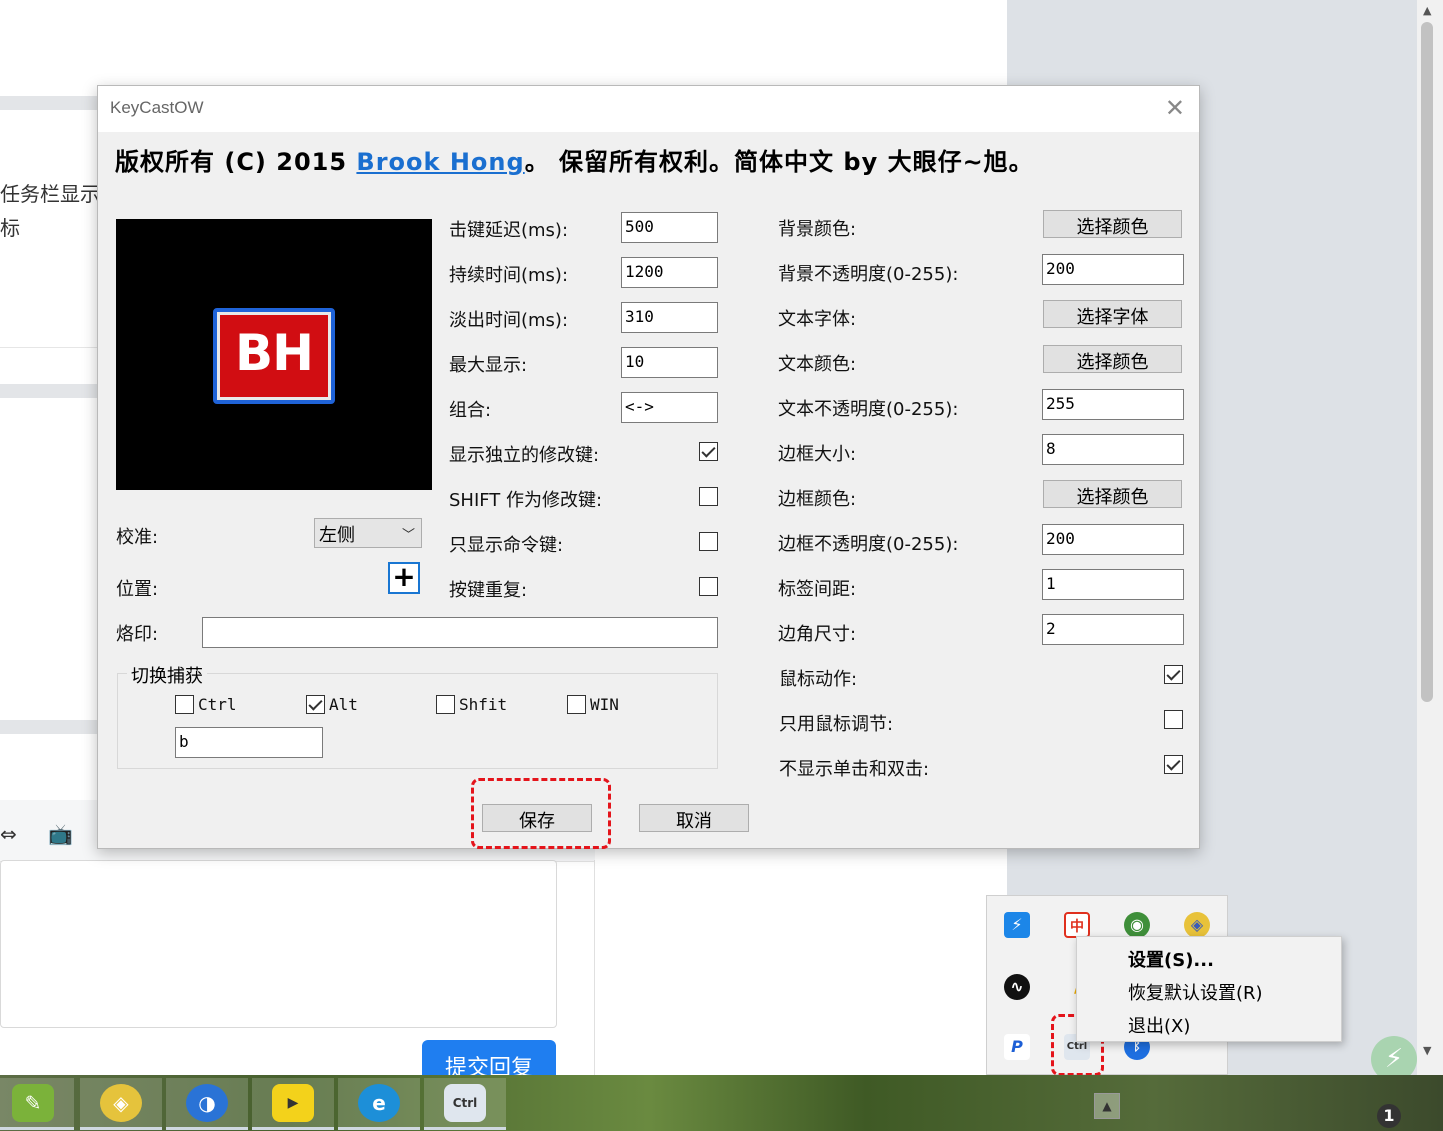 Image resolution: width=1443 pixels, height=1131 pixels. Describe the element at coordinates (1159, 1025) in the screenshot. I see `menu-item-exit: 退出(X)` at that location.